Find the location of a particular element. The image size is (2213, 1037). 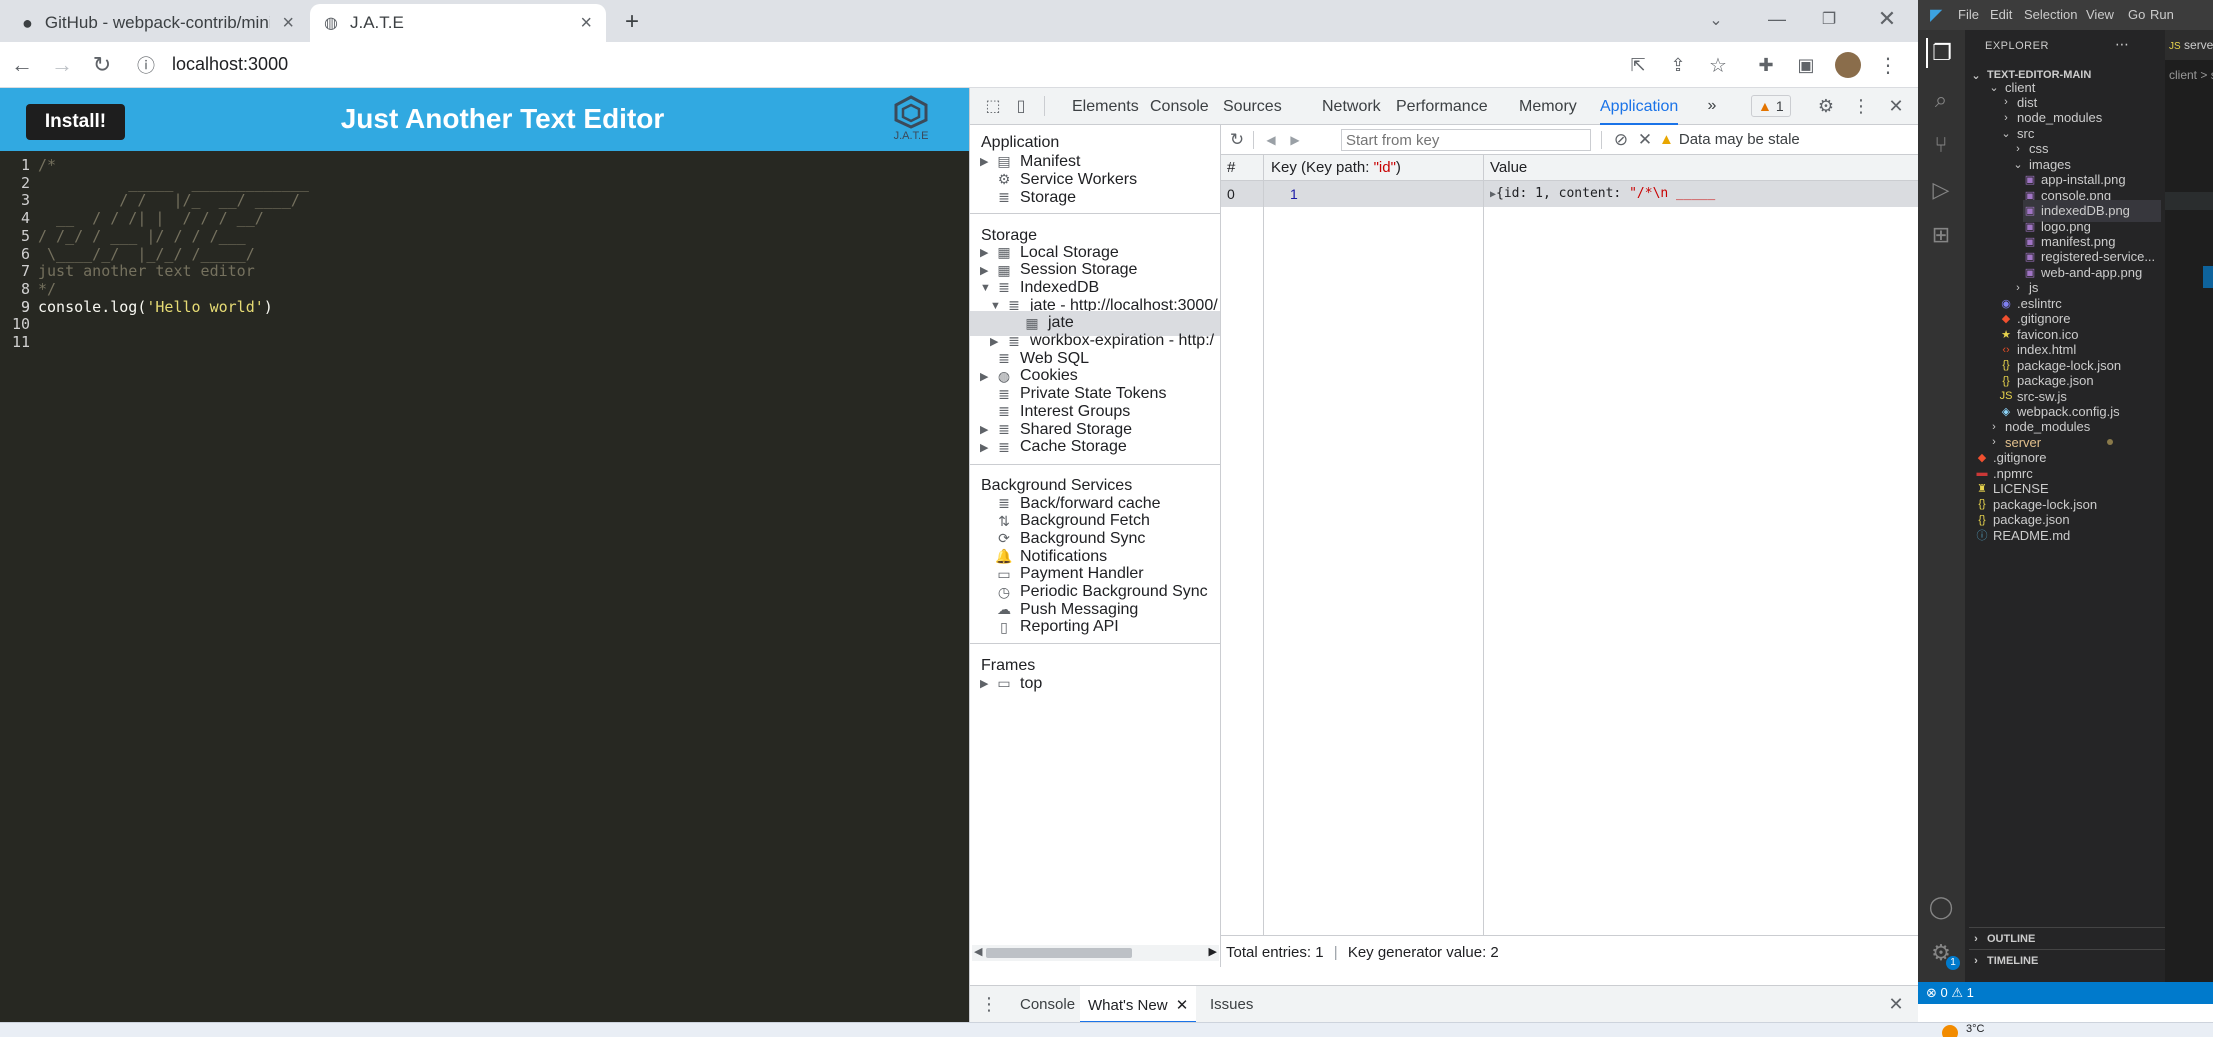

close-devtools-icon: ✕ is located at coordinates (1896, 106).